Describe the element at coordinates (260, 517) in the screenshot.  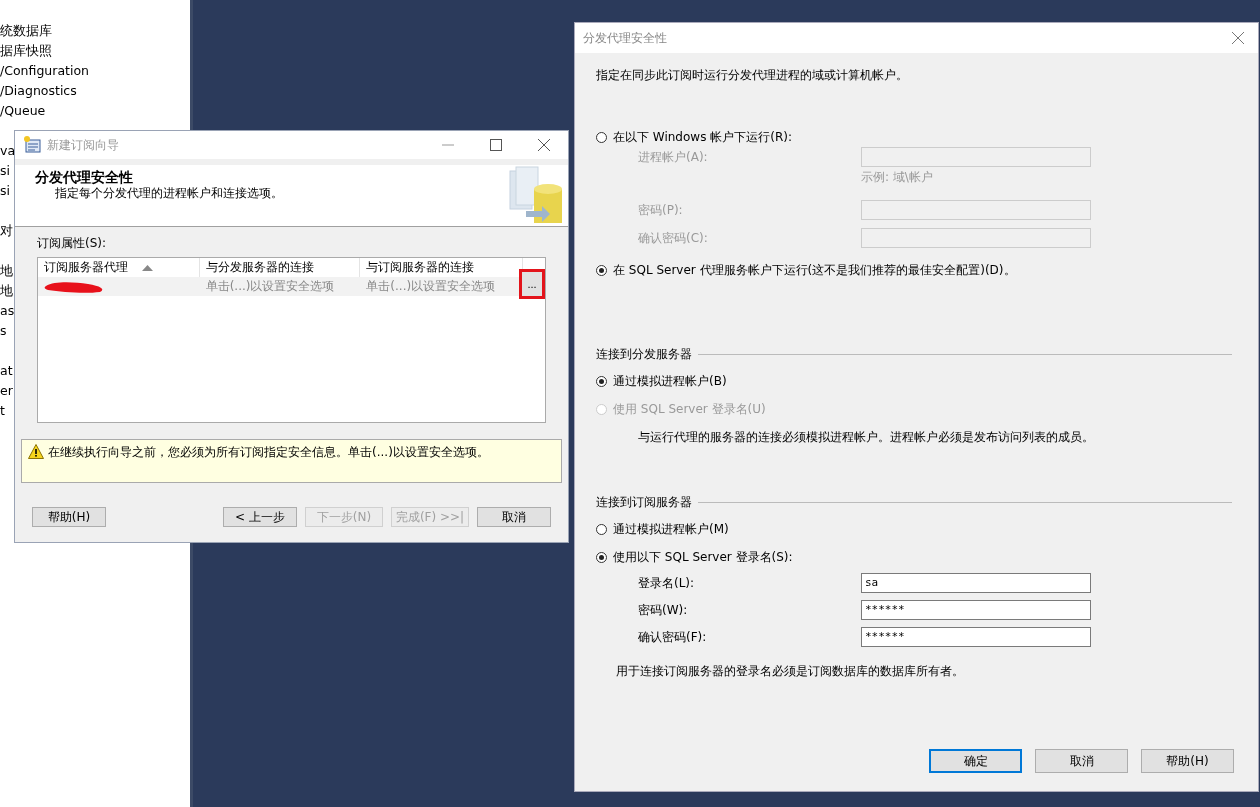
I see `wizard-button: < 上一步` at that location.